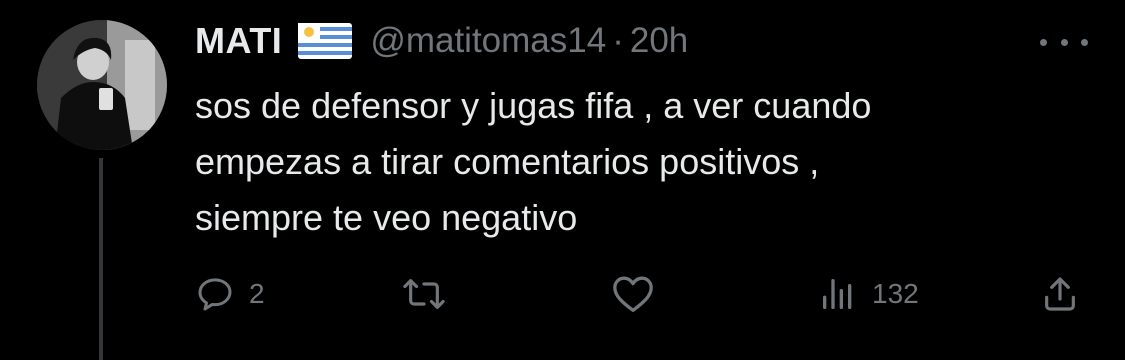 Image resolution: width=1125 pixels, height=360 pixels. What do you see at coordinates (562, 294) in the screenshot?
I see `tweet-actions: 2 132` at bounding box center [562, 294].